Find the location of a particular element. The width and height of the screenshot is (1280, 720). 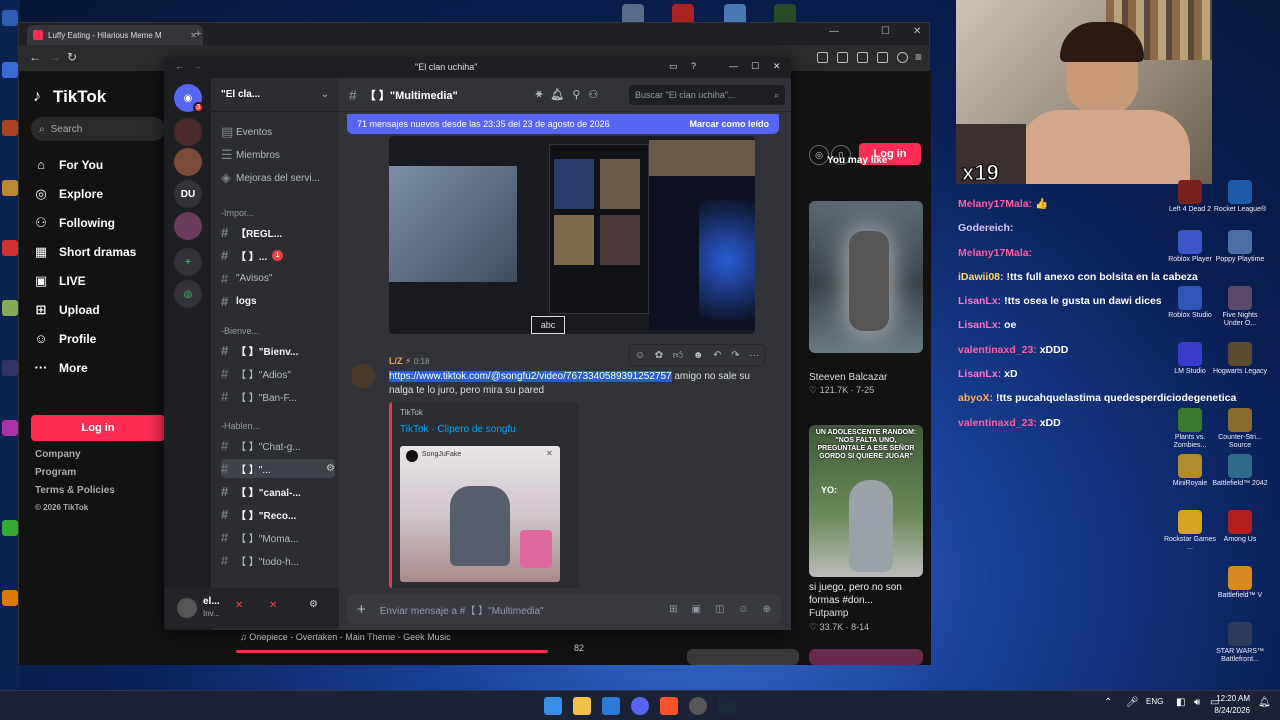

pin-icon: ⚲ is located at coordinates (576, 94).